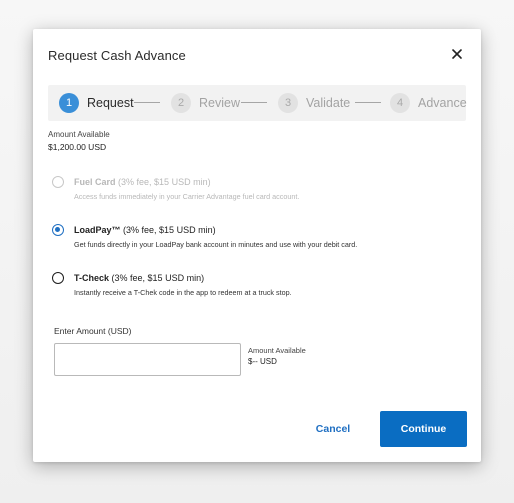 The height and width of the screenshot is (503, 514). What do you see at coordinates (110, 103) in the screenshot?
I see `step-label: Request` at bounding box center [110, 103].